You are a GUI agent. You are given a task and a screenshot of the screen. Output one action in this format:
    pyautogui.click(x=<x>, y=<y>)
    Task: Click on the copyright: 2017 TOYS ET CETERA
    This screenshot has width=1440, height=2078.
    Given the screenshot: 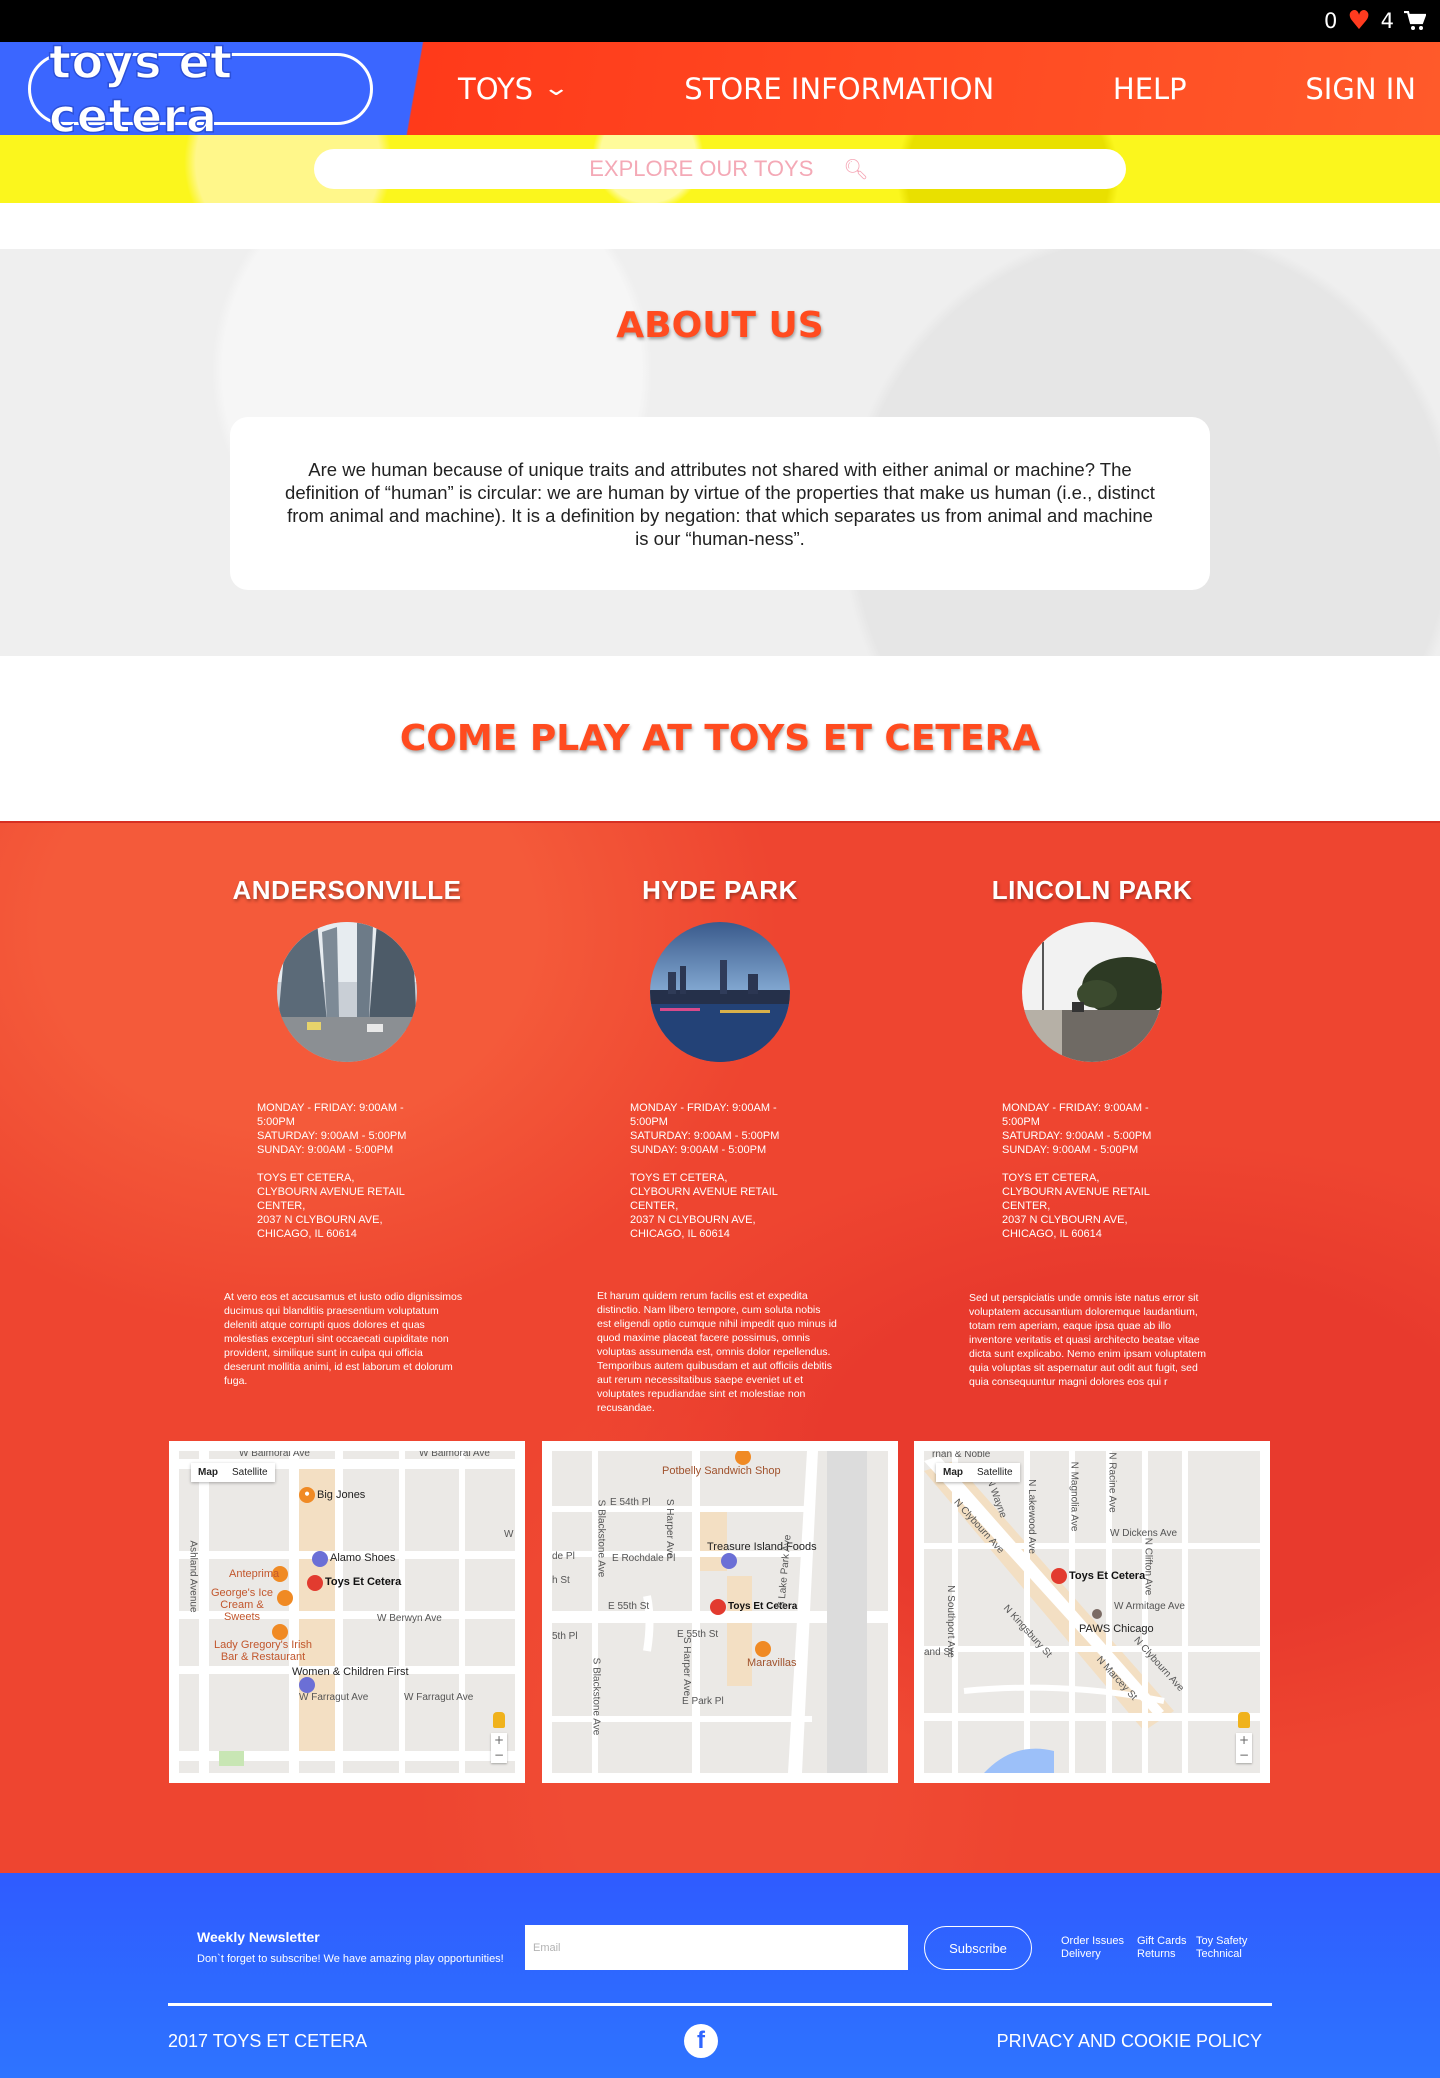 What is the action you would take?
    pyautogui.click(x=268, y=2041)
    